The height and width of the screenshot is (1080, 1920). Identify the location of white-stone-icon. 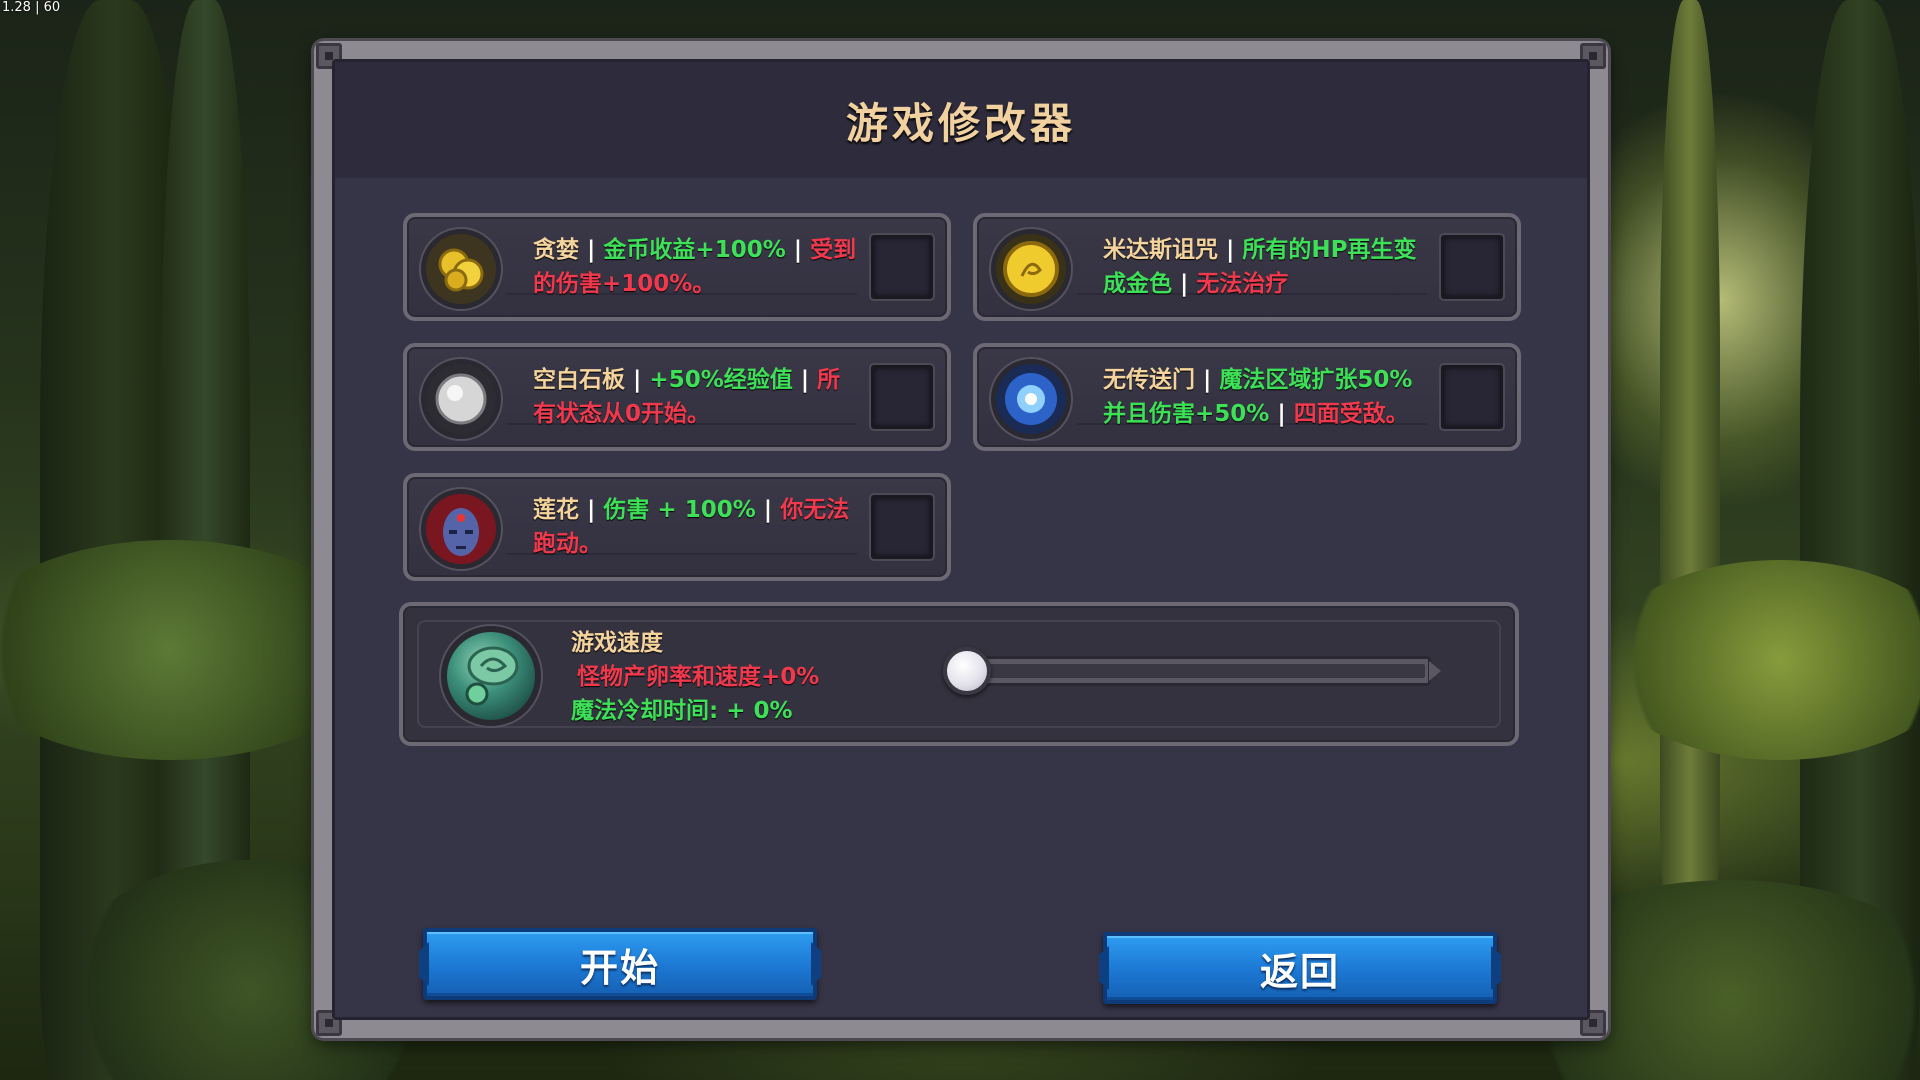
(461, 399).